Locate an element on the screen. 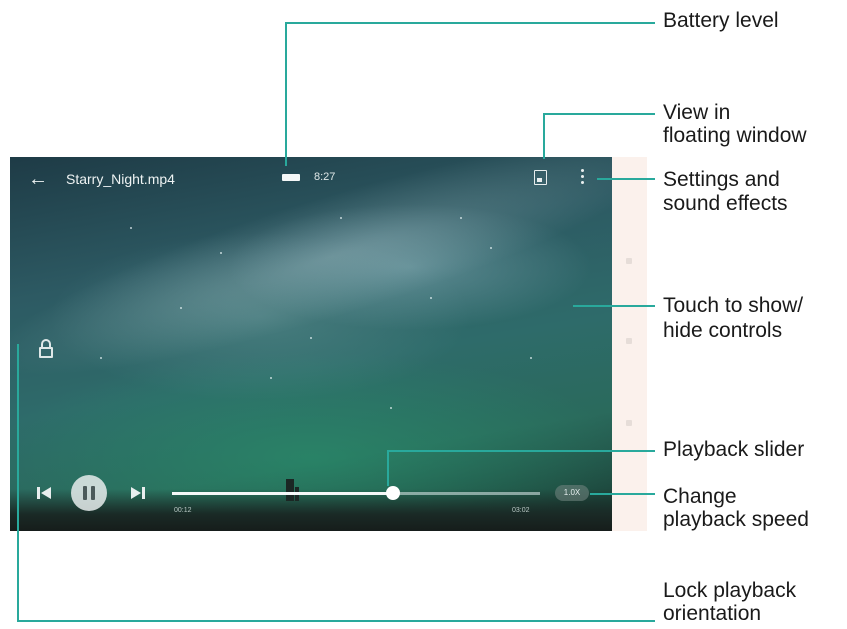  battery-icon is located at coordinates (291, 177).